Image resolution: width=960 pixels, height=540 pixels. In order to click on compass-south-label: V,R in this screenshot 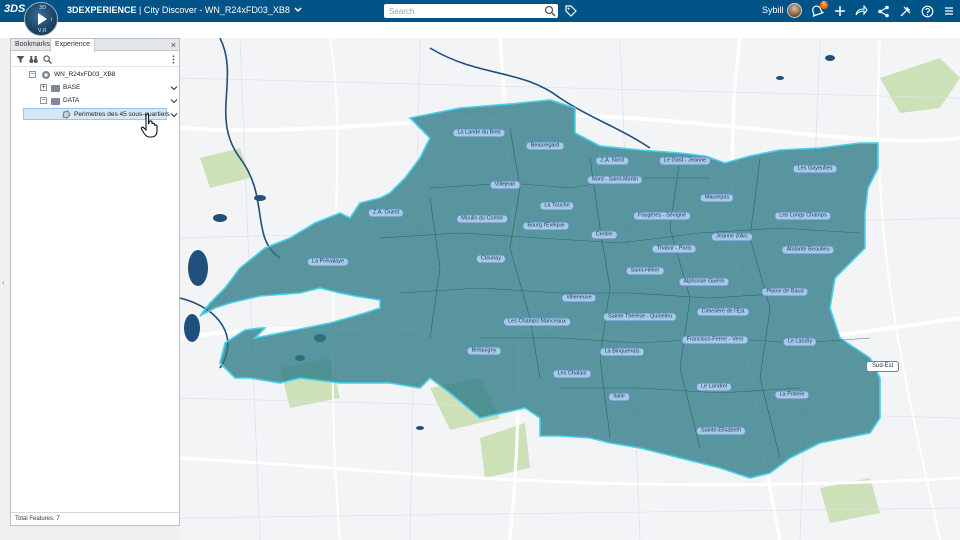, I will do `click(42, 31)`.